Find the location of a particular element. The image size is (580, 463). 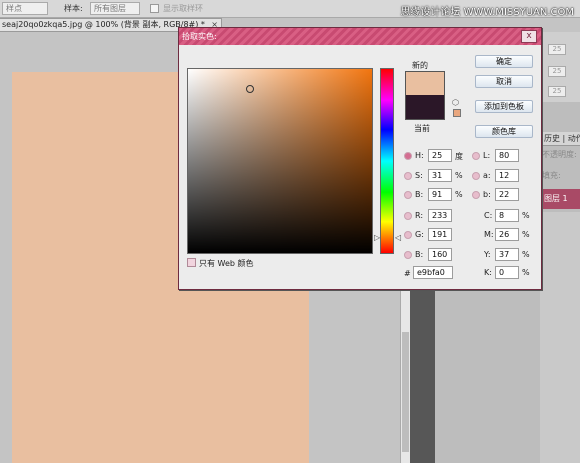

show-ring-label: 显示取样环 is located at coordinates (183, 8).